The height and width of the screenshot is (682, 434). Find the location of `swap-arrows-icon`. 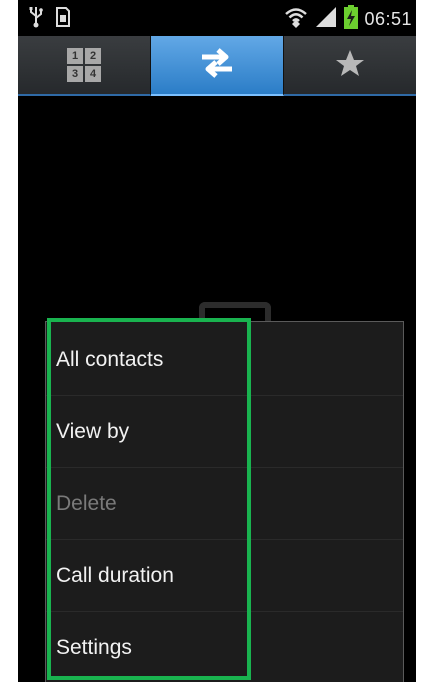

swap-arrows-icon is located at coordinates (217, 65).